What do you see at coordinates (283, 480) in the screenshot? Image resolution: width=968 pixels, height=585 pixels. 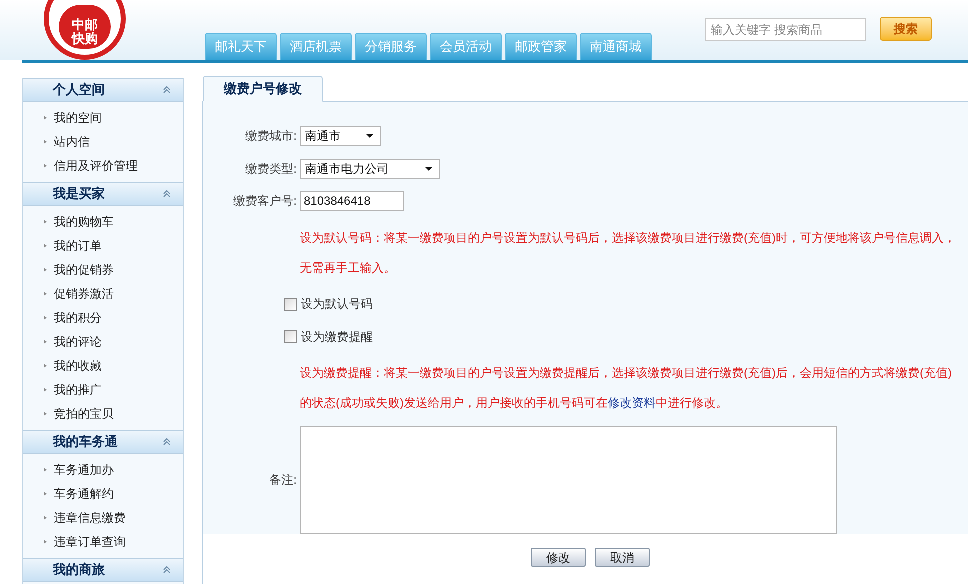 I see `field-label: 备注:` at bounding box center [283, 480].